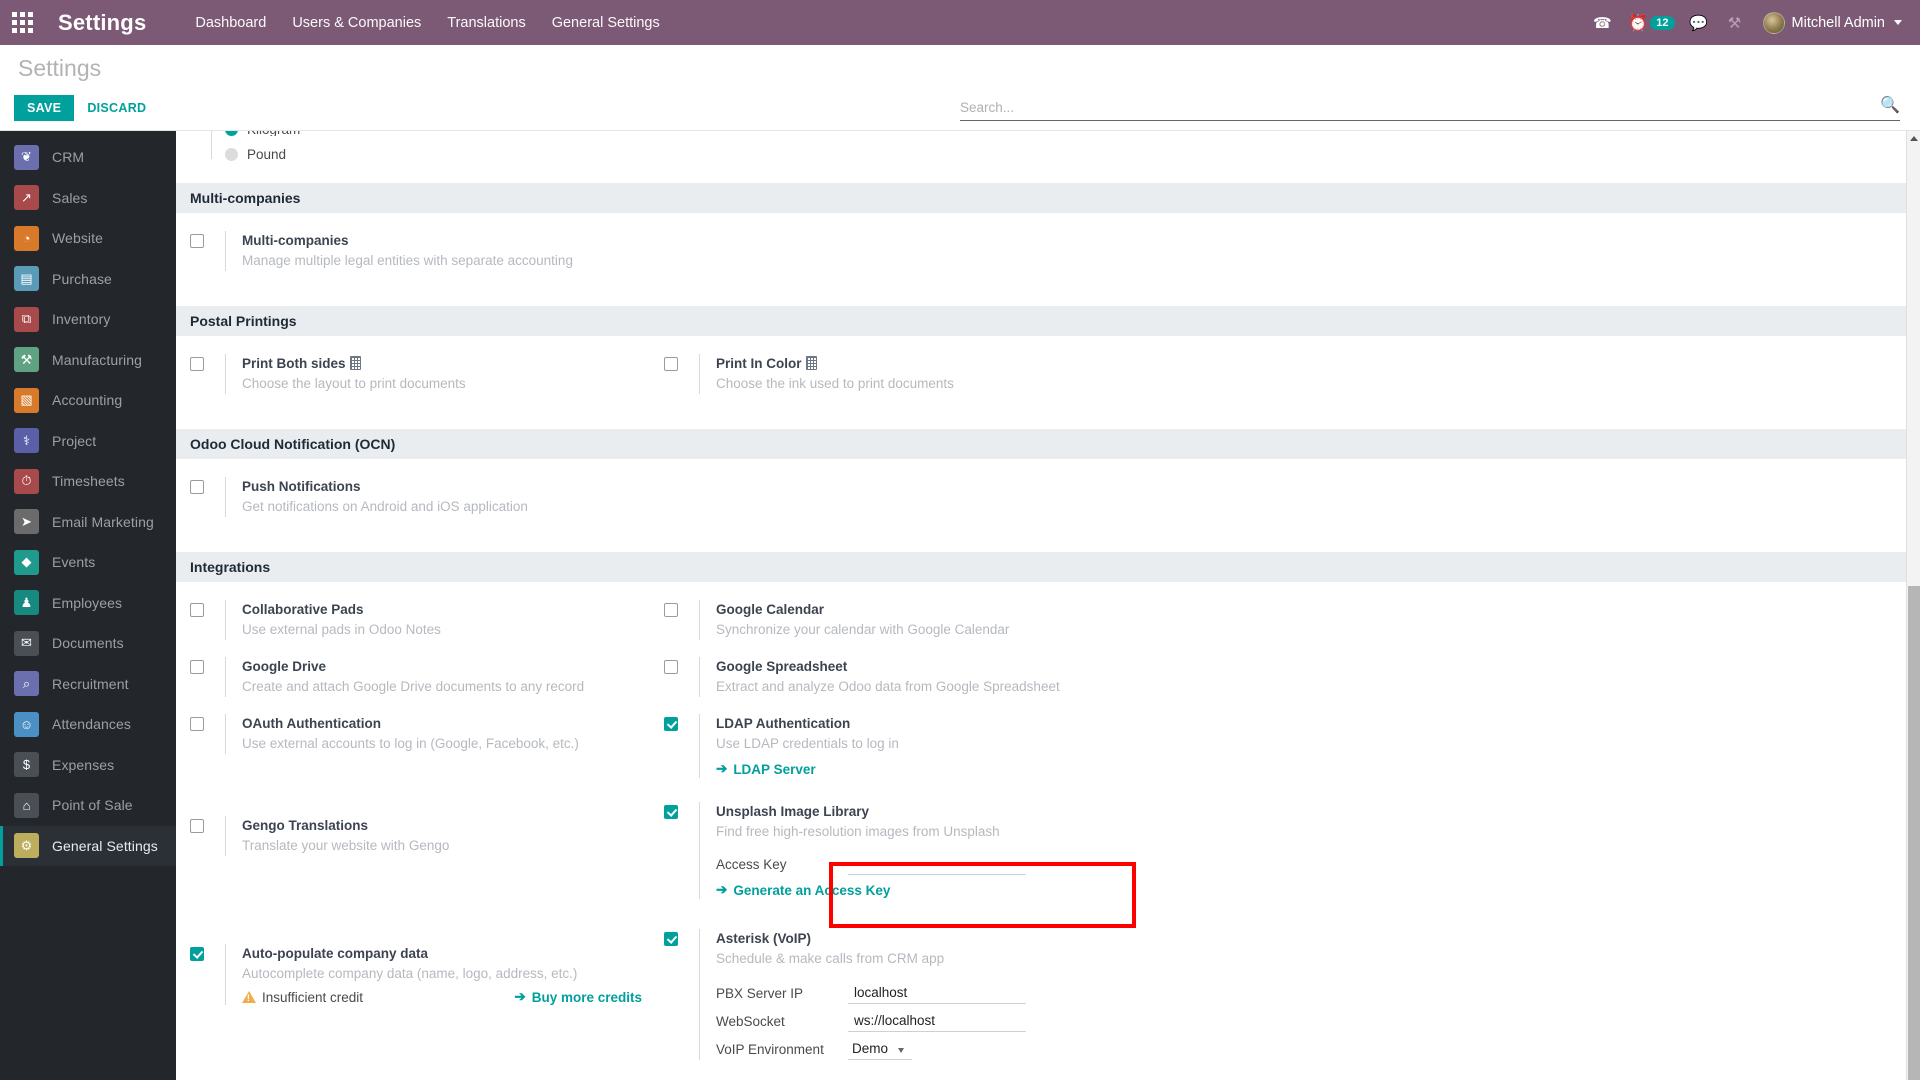 This screenshot has width=1920, height=1080. Describe the element at coordinates (82, 278) in the screenshot. I see `sidebar-item-label: Purchase` at that location.